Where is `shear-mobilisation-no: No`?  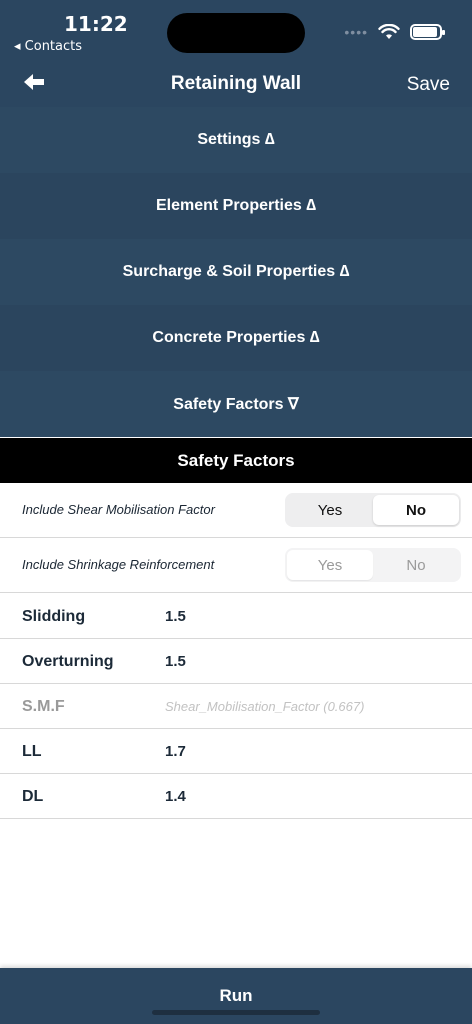
shear-mobilisation-no: No is located at coordinates (416, 510).